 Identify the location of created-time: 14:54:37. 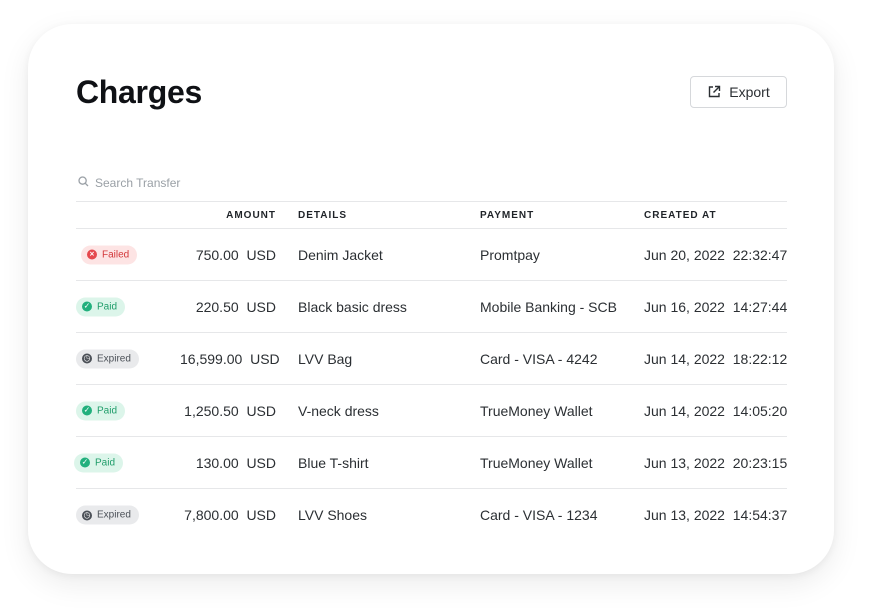
(760, 515).